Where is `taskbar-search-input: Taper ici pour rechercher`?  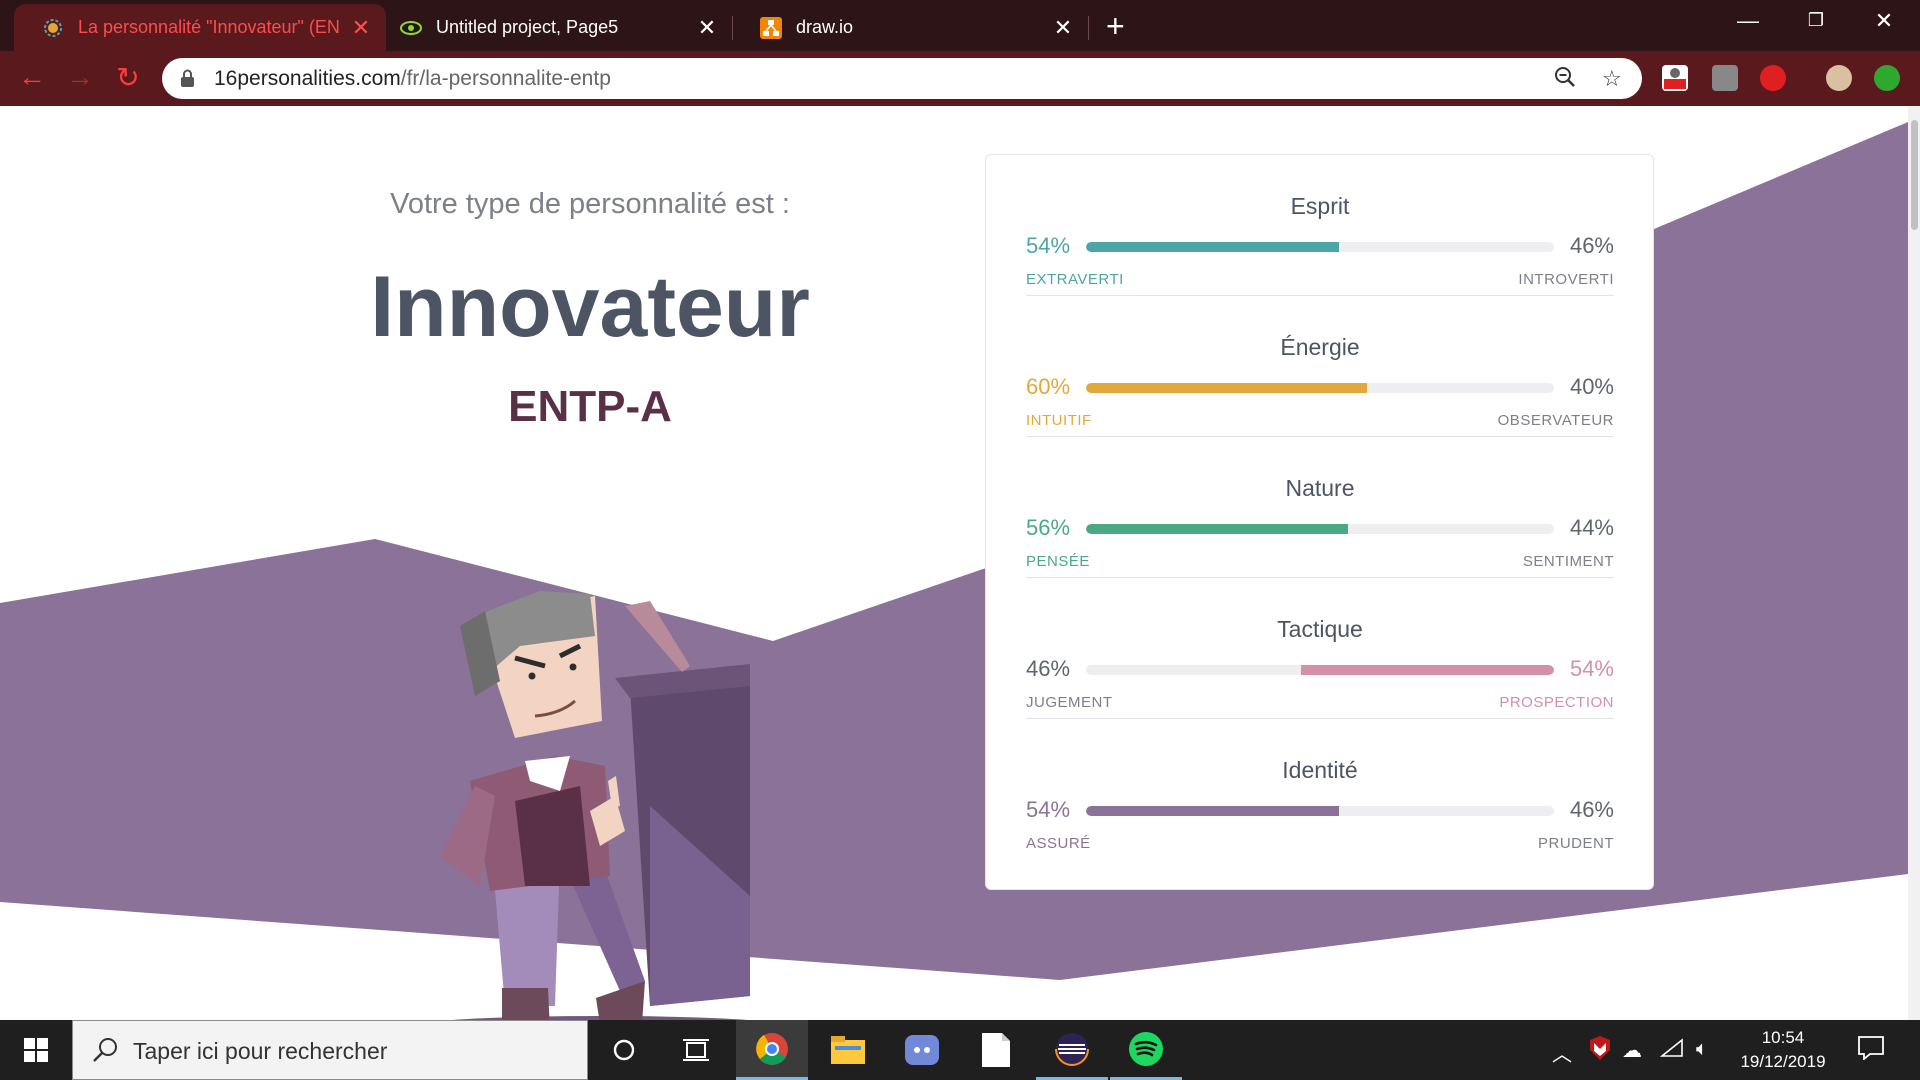
taskbar-search-input: Taper ici pour rechercher is located at coordinates (330, 1050).